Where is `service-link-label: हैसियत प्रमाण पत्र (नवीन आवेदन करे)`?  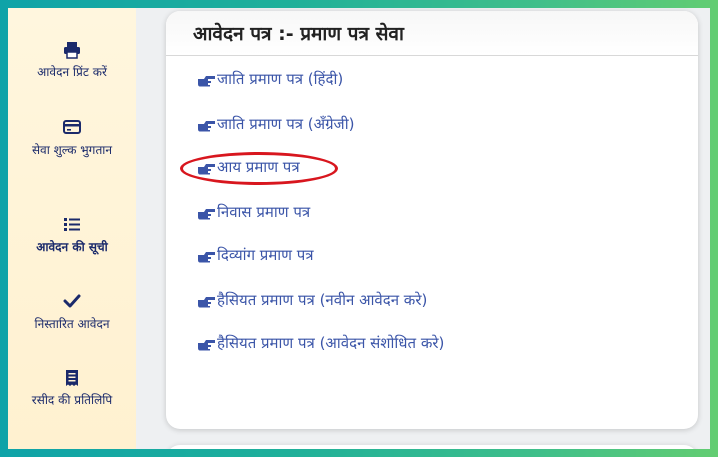 service-link-label: हैसियत प्रमाण पत्र (नवीन आवेदन करे) is located at coordinates (322, 300).